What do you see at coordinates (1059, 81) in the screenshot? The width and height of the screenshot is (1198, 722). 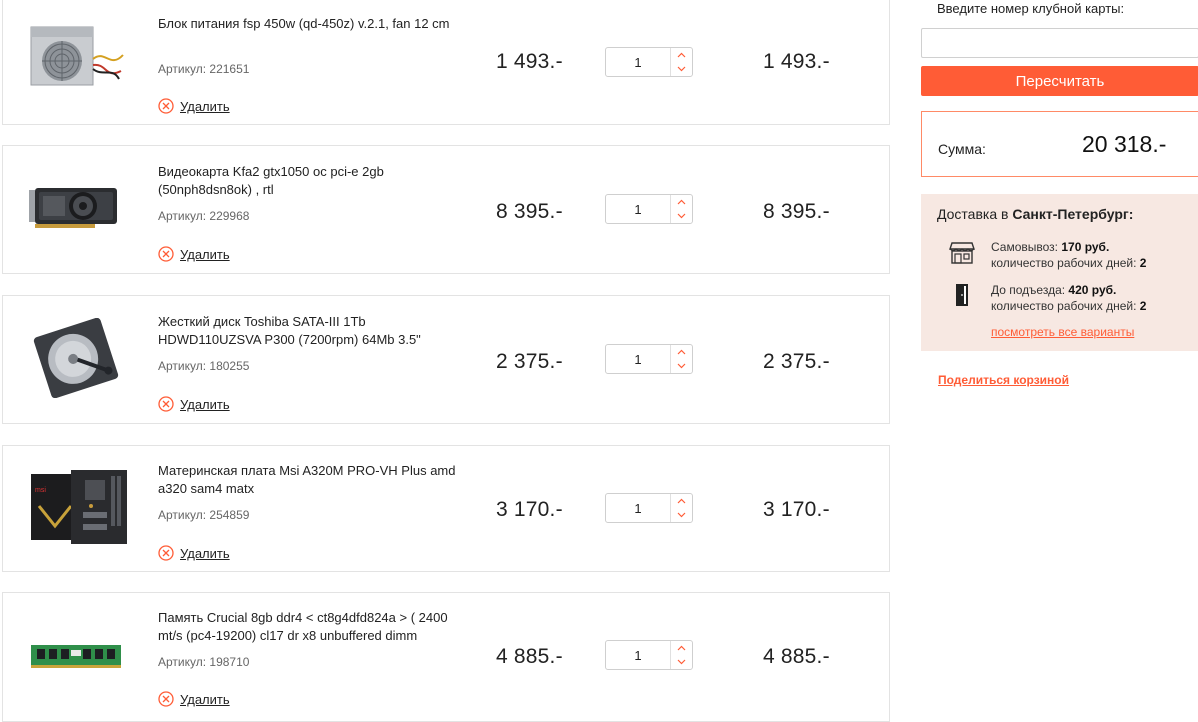 I see `recalculate-button: Пересчитать` at bounding box center [1059, 81].